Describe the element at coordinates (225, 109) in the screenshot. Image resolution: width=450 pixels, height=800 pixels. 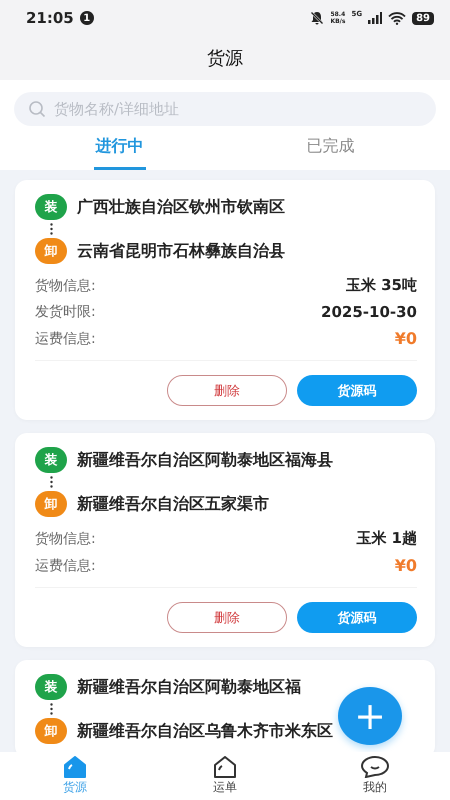
I see `search-field: 货物名称/详细地址` at that location.